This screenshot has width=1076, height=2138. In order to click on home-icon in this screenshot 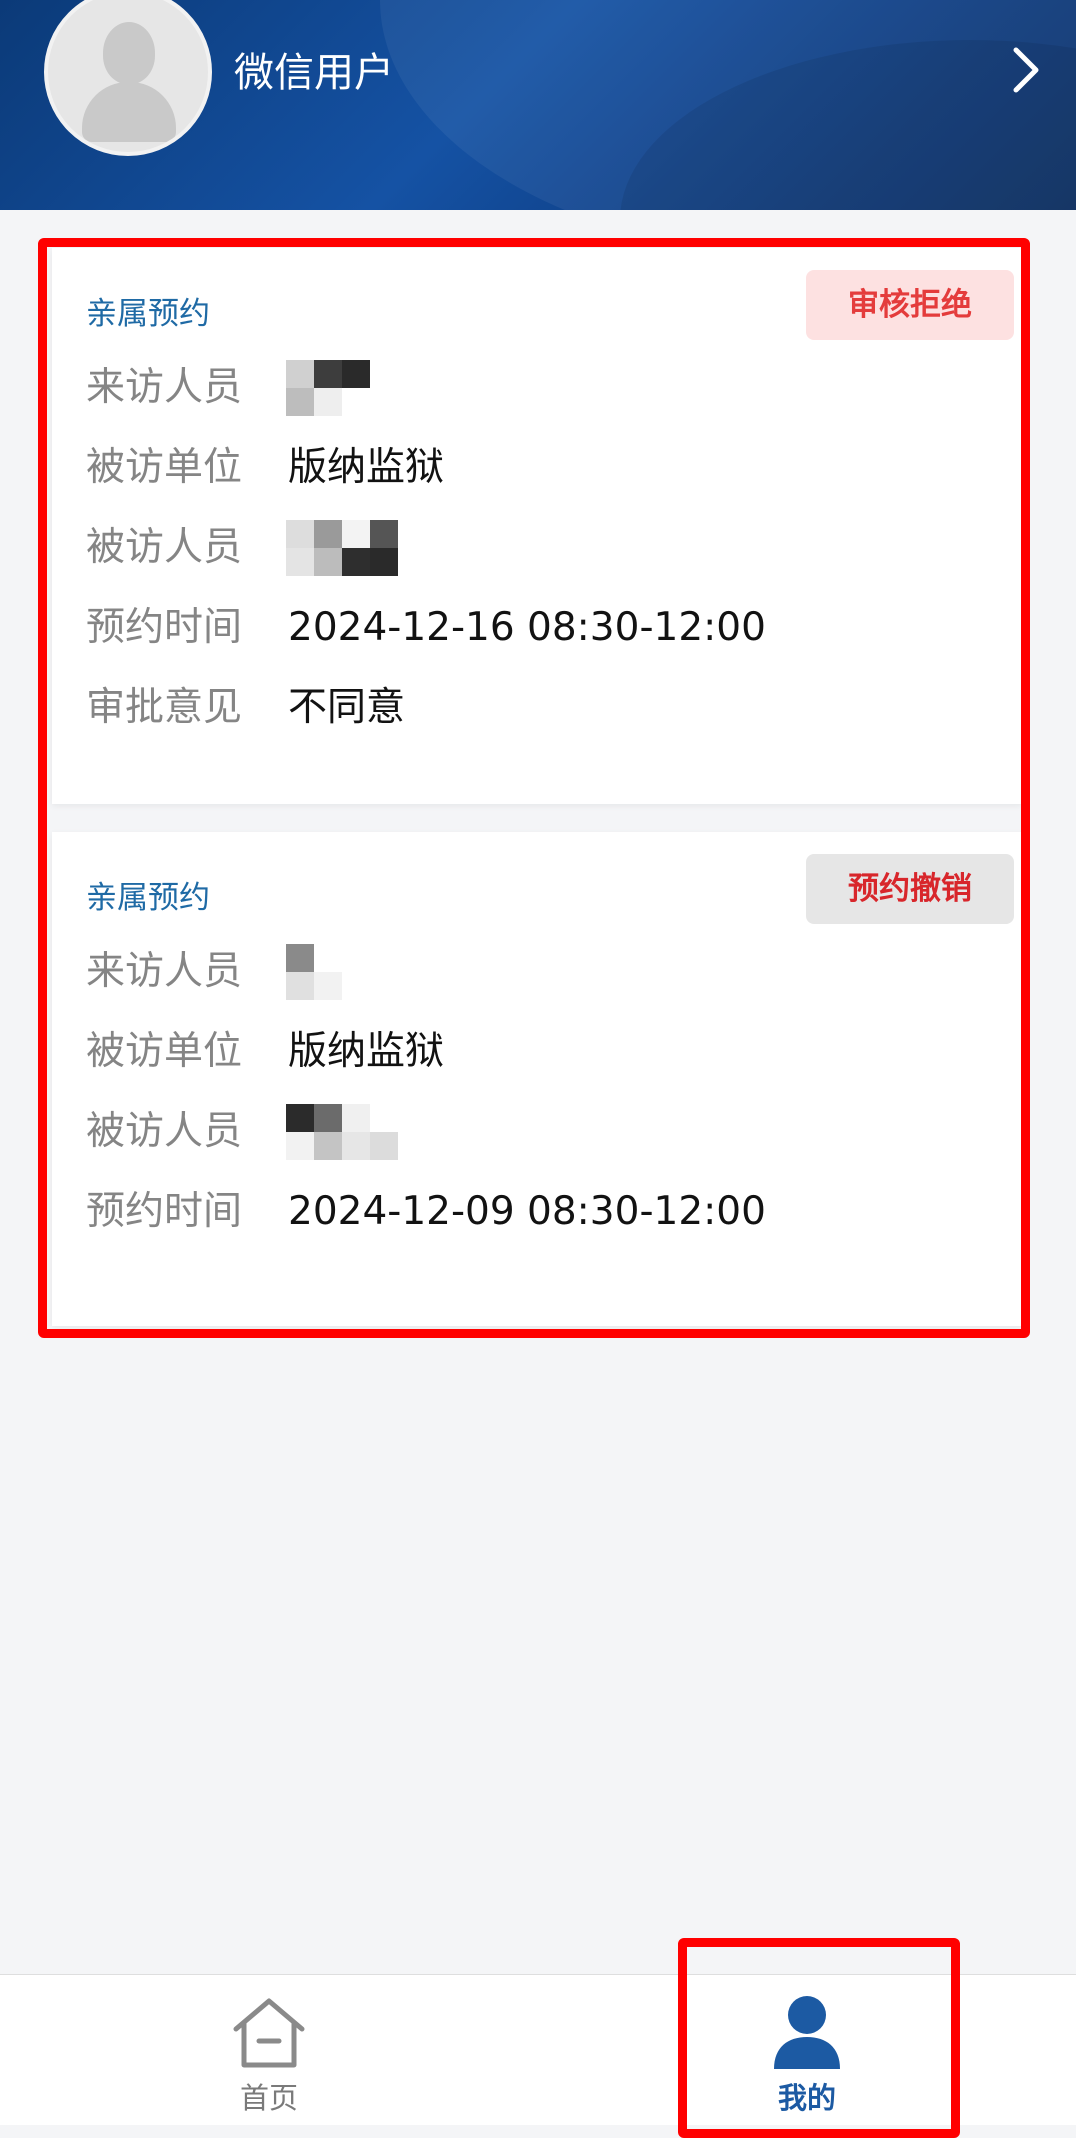, I will do `click(269, 2033)`.